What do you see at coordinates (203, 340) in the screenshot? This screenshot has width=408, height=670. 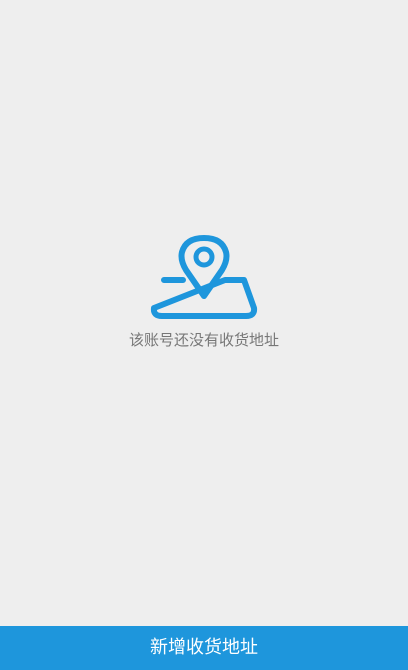 I see `empty-message: 该账号还没有收货地址` at bounding box center [203, 340].